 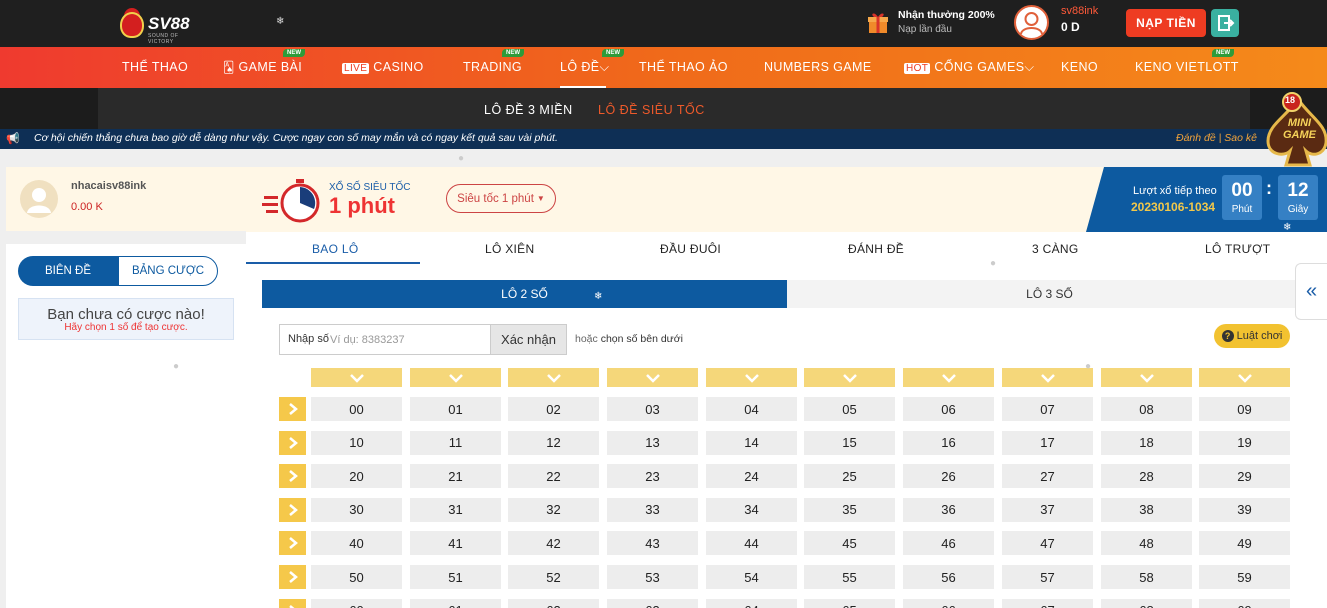 What do you see at coordinates (849, 409) in the screenshot?
I see `number-cell: 05` at bounding box center [849, 409].